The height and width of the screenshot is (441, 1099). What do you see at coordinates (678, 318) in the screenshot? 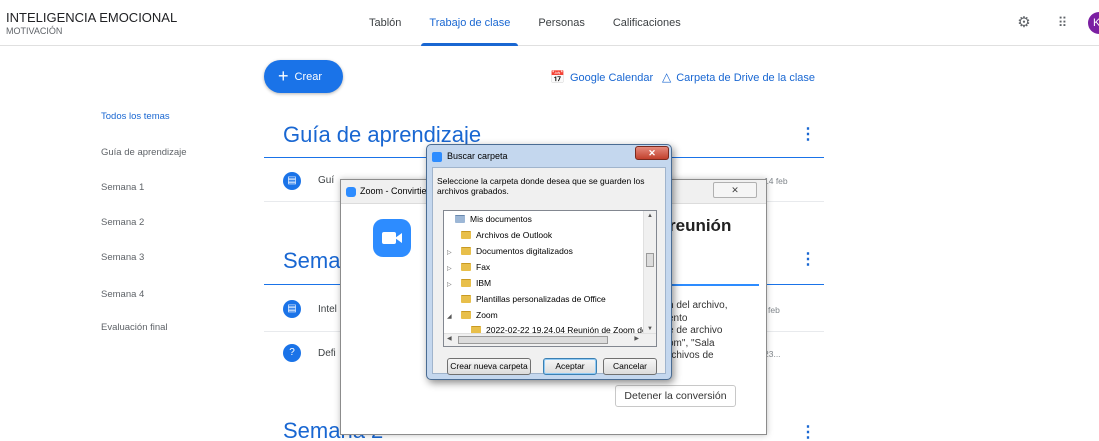
I see `zoom-message-line: ento` at bounding box center [678, 318].